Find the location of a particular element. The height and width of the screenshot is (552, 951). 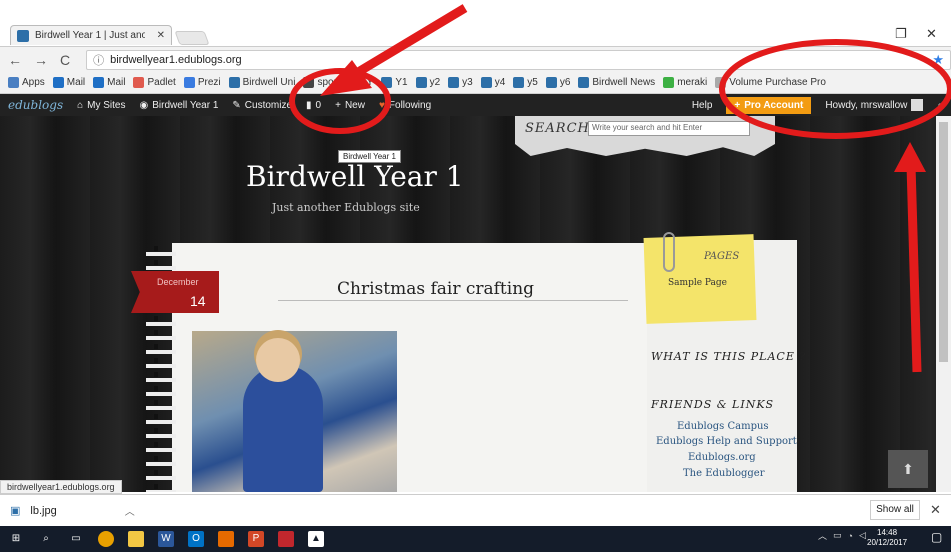

wifi-icon: ◔ is located at coordinates (850, 536).